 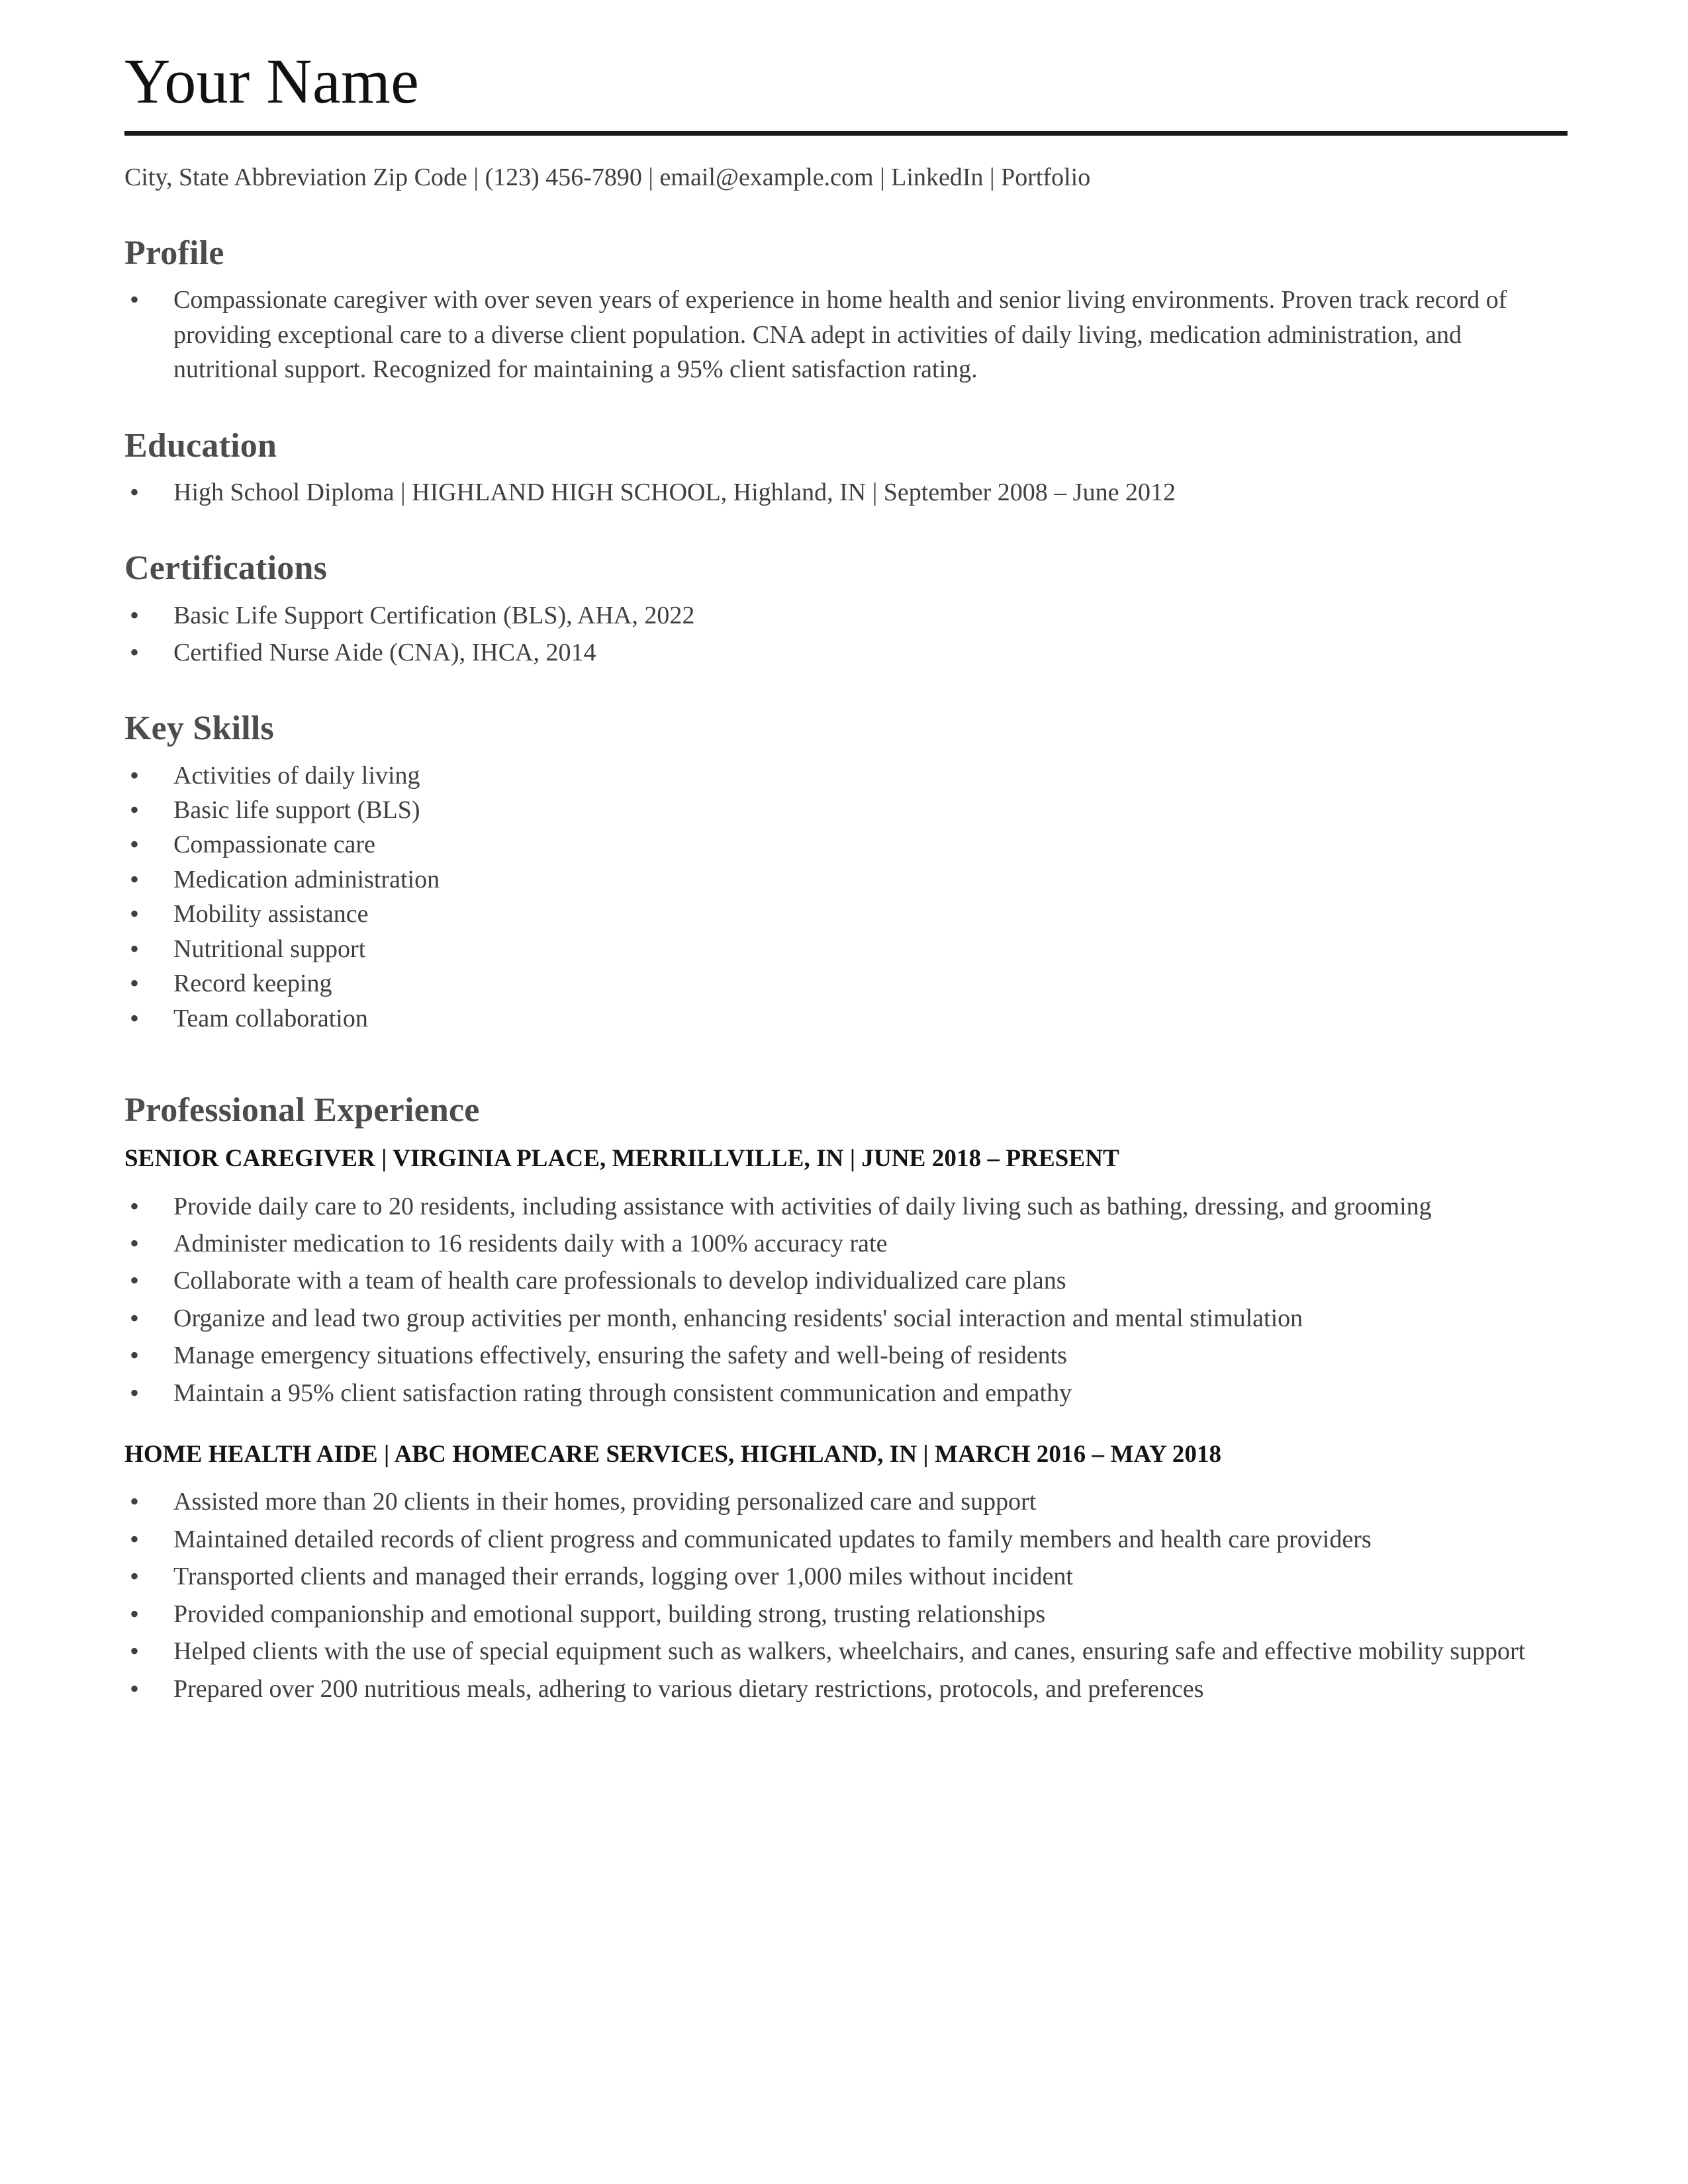 What do you see at coordinates (840, 653) in the screenshot?
I see `list-item: Certified Nurse Aide (CNA), IHCA, 2014` at bounding box center [840, 653].